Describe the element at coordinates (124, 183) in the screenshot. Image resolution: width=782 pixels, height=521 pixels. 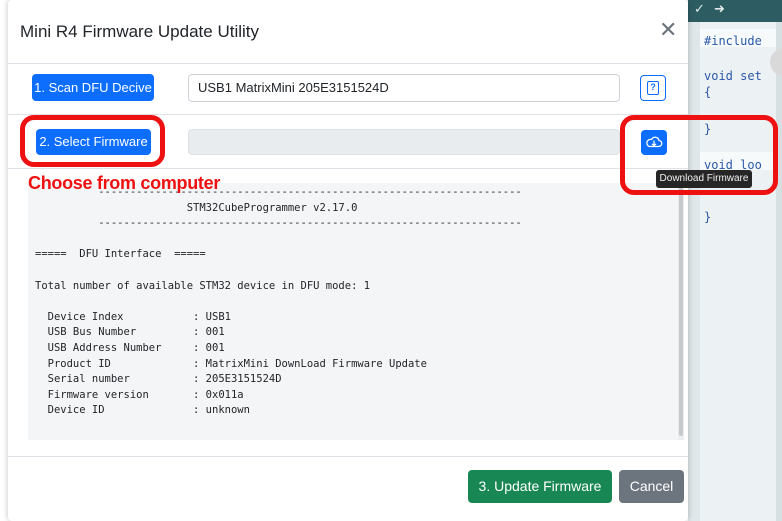
I see `annotation-label: Choose from computer` at that location.